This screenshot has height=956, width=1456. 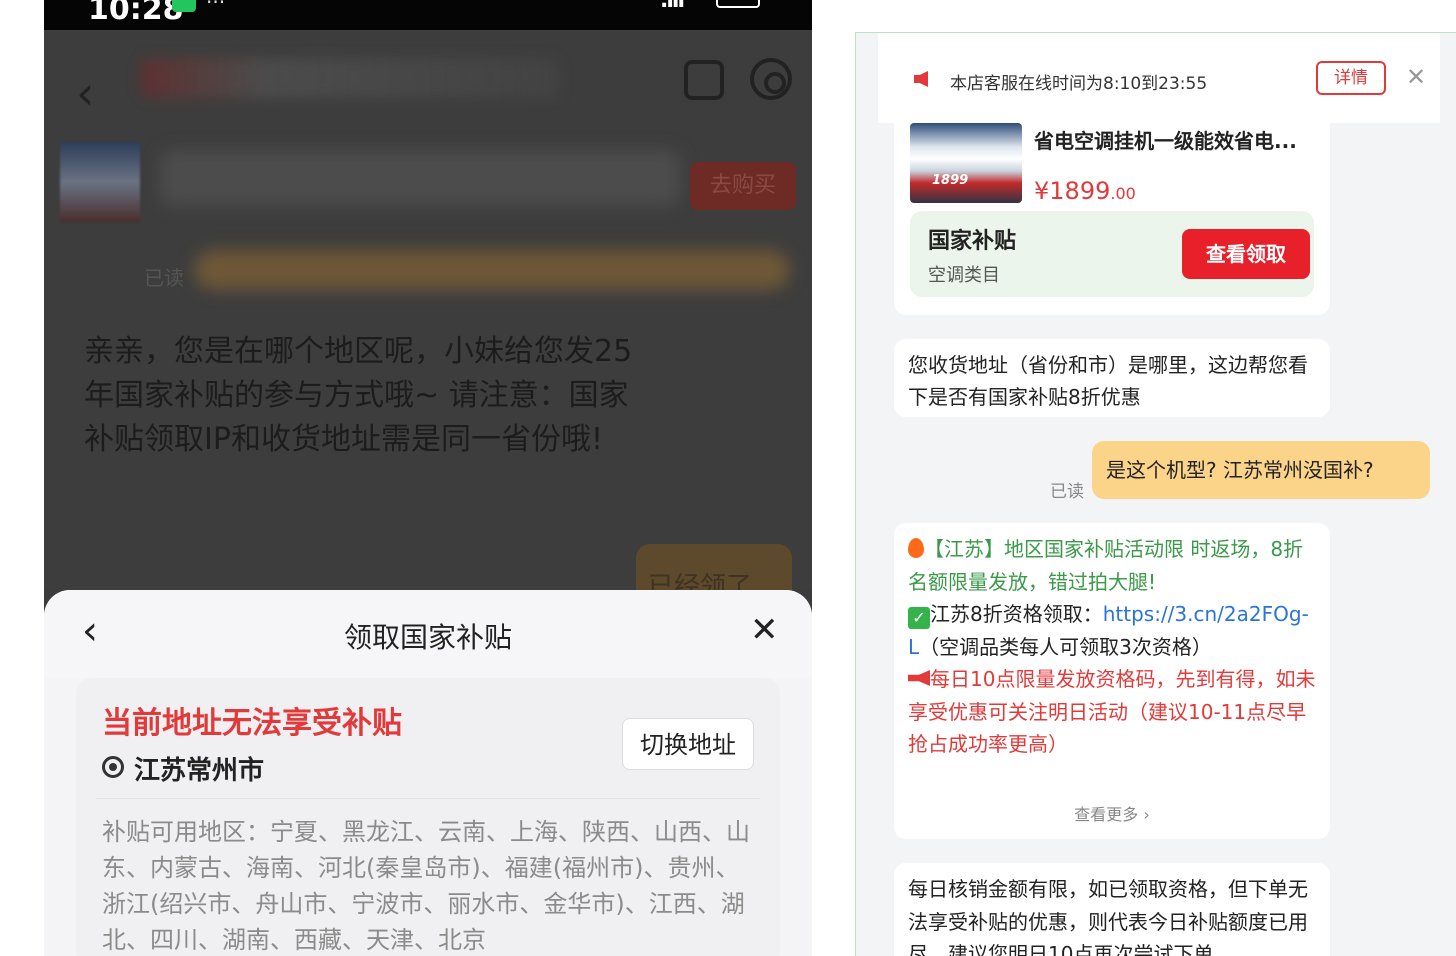 What do you see at coordinates (350, 78) in the screenshot?
I see `blurred-shop-title` at bounding box center [350, 78].